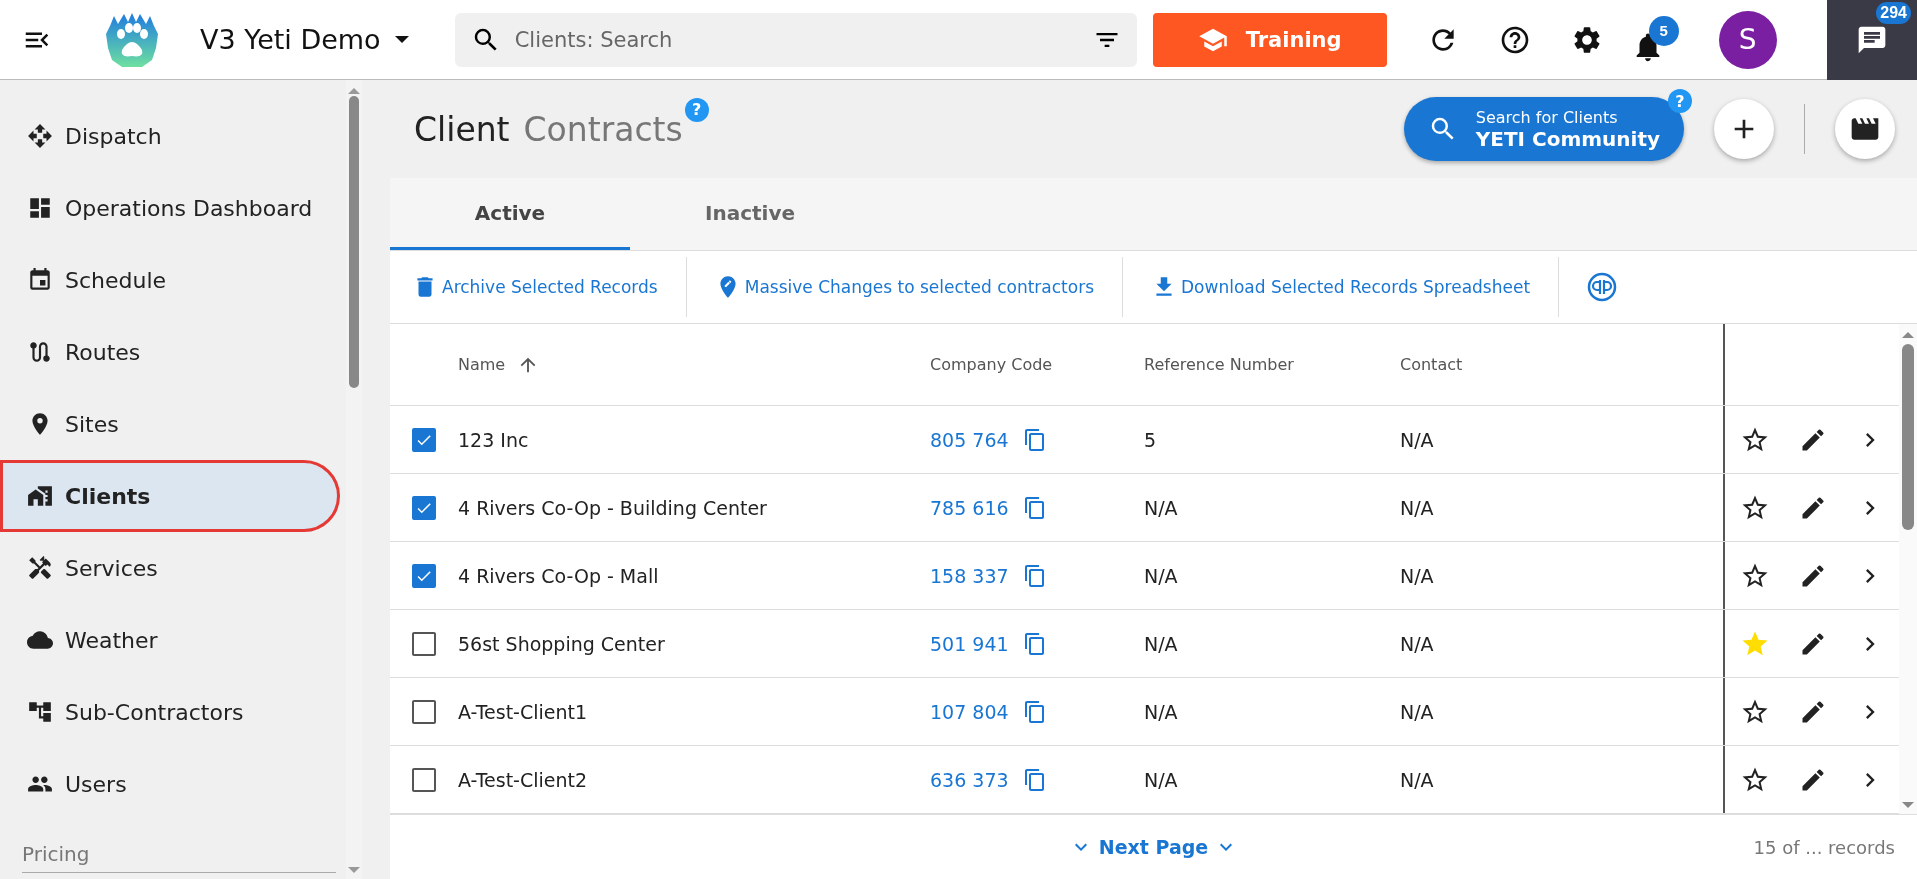 The image size is (1917, 879). I want to click on dashboard-icon, so click(40, 208).